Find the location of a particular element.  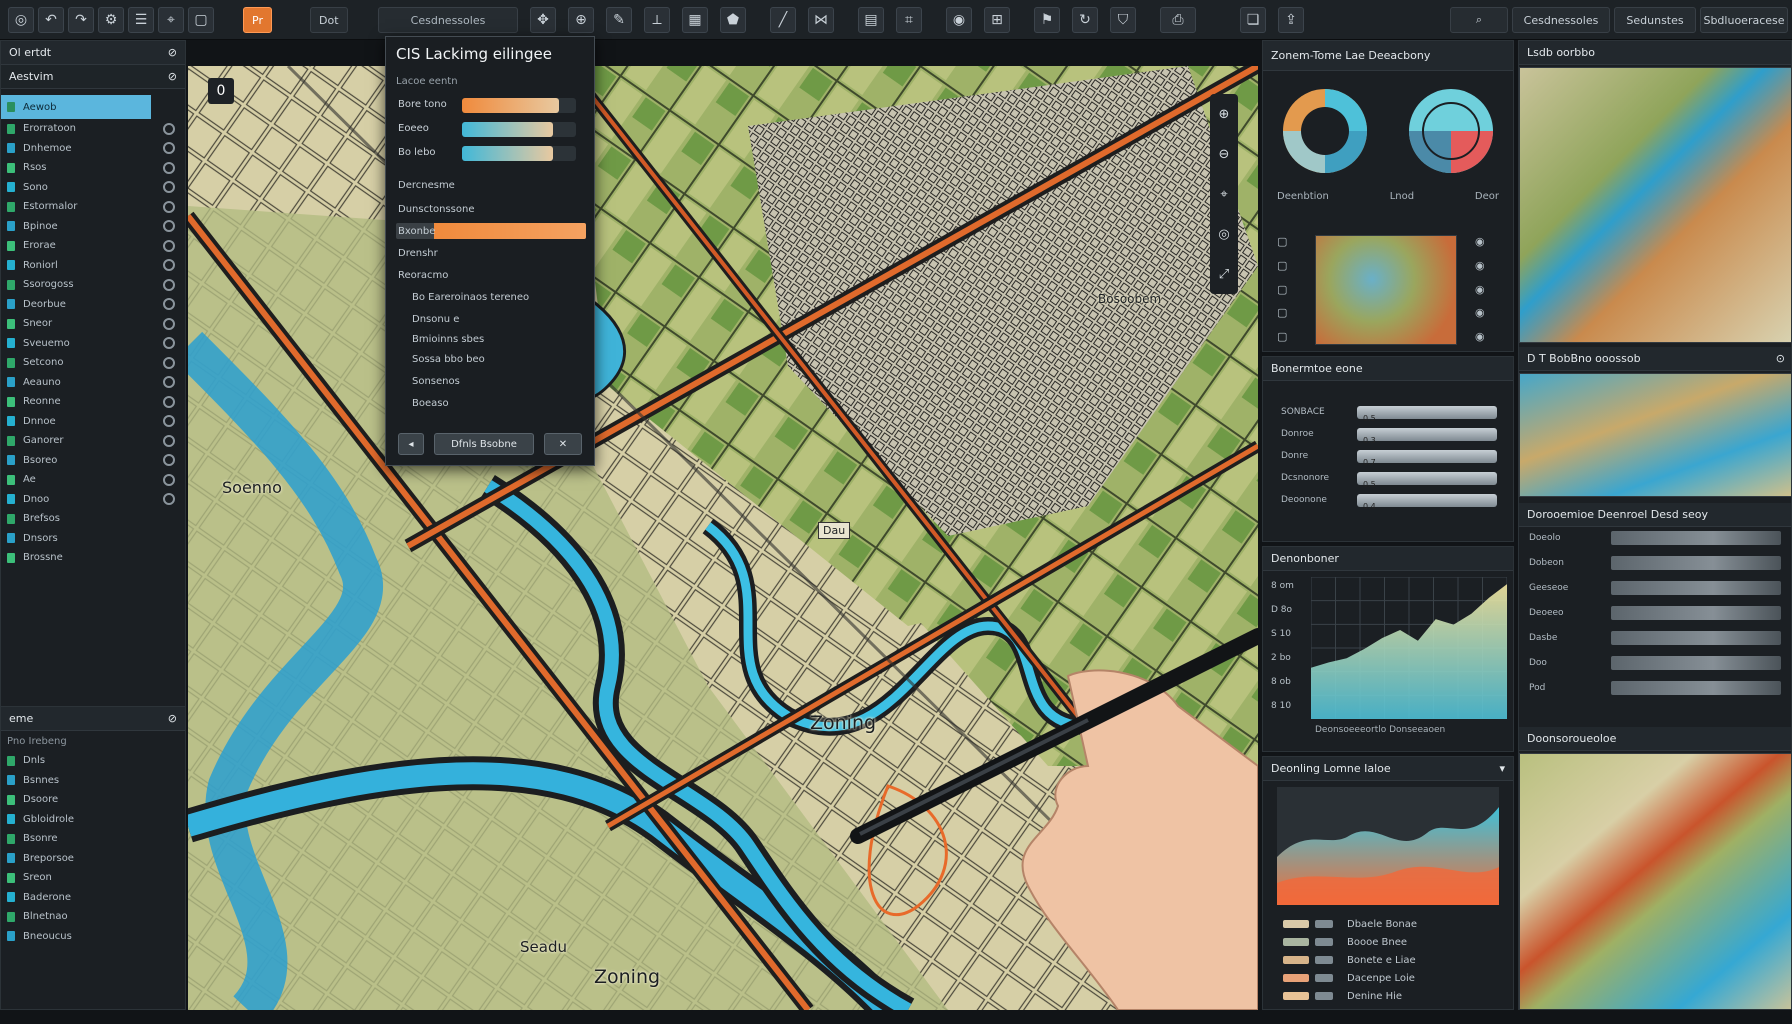

layer-item: Ssorogoss is located at coordinates (93, 285).